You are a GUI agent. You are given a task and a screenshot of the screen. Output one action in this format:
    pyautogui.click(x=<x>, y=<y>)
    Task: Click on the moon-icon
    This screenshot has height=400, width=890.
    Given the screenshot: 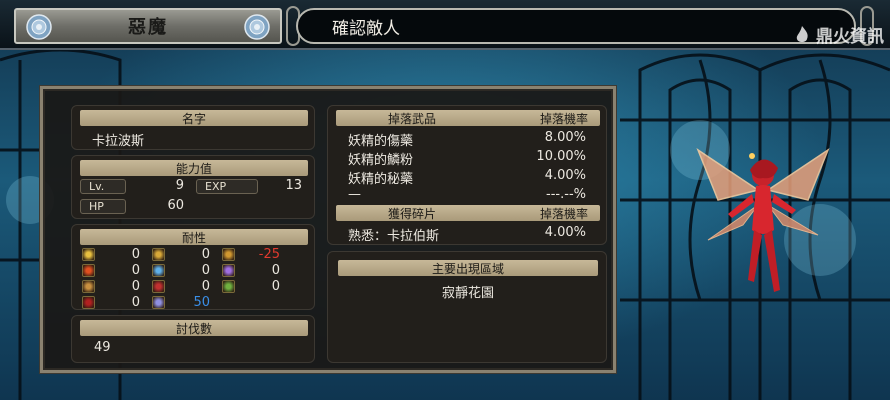 What is the action you would take?
    pyautogui.click(x=88, y=254)
    